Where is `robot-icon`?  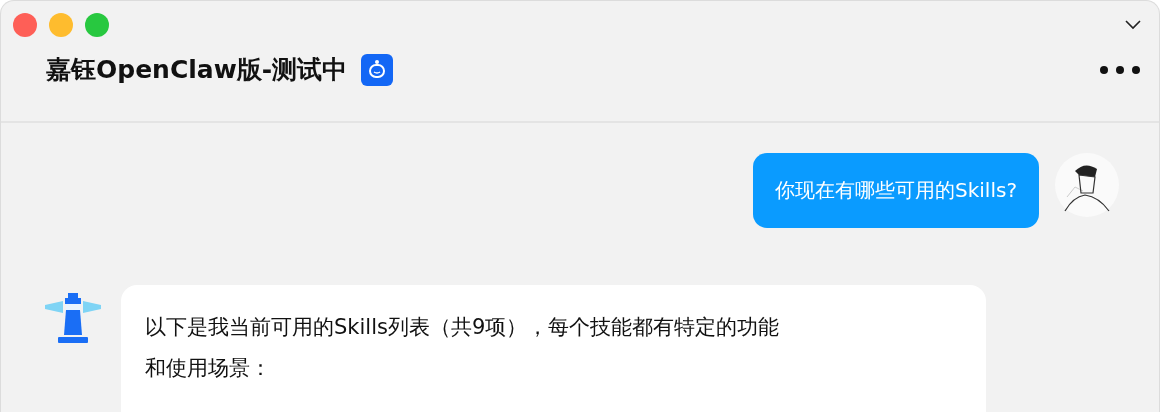
robot-icon is located at coordinates (377, 69).